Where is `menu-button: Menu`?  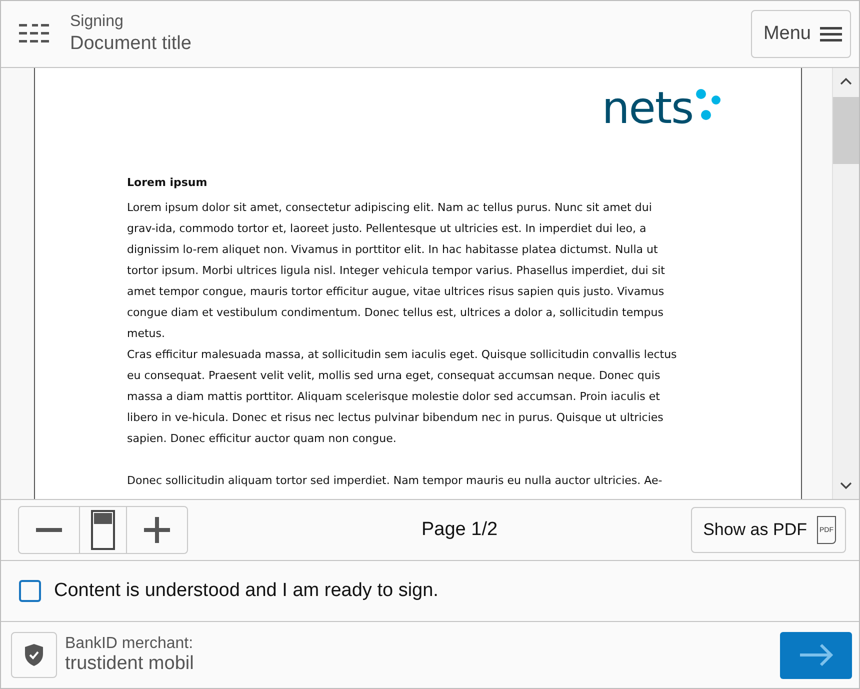 menu-button: Menu is located at coordinates (801, 34).